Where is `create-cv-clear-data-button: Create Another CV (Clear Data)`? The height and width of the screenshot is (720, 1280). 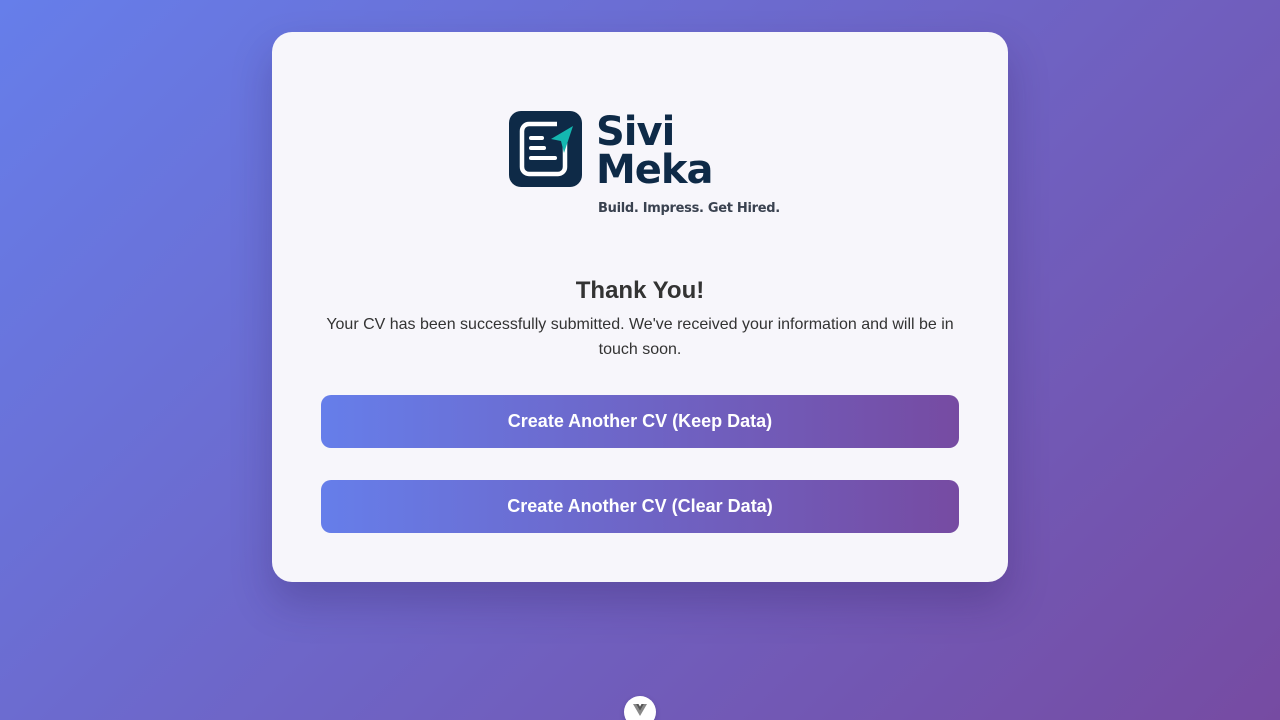
create-cv-clear-data-button: Create Another CV (Clear Data) is located at coordinates (640, 506).